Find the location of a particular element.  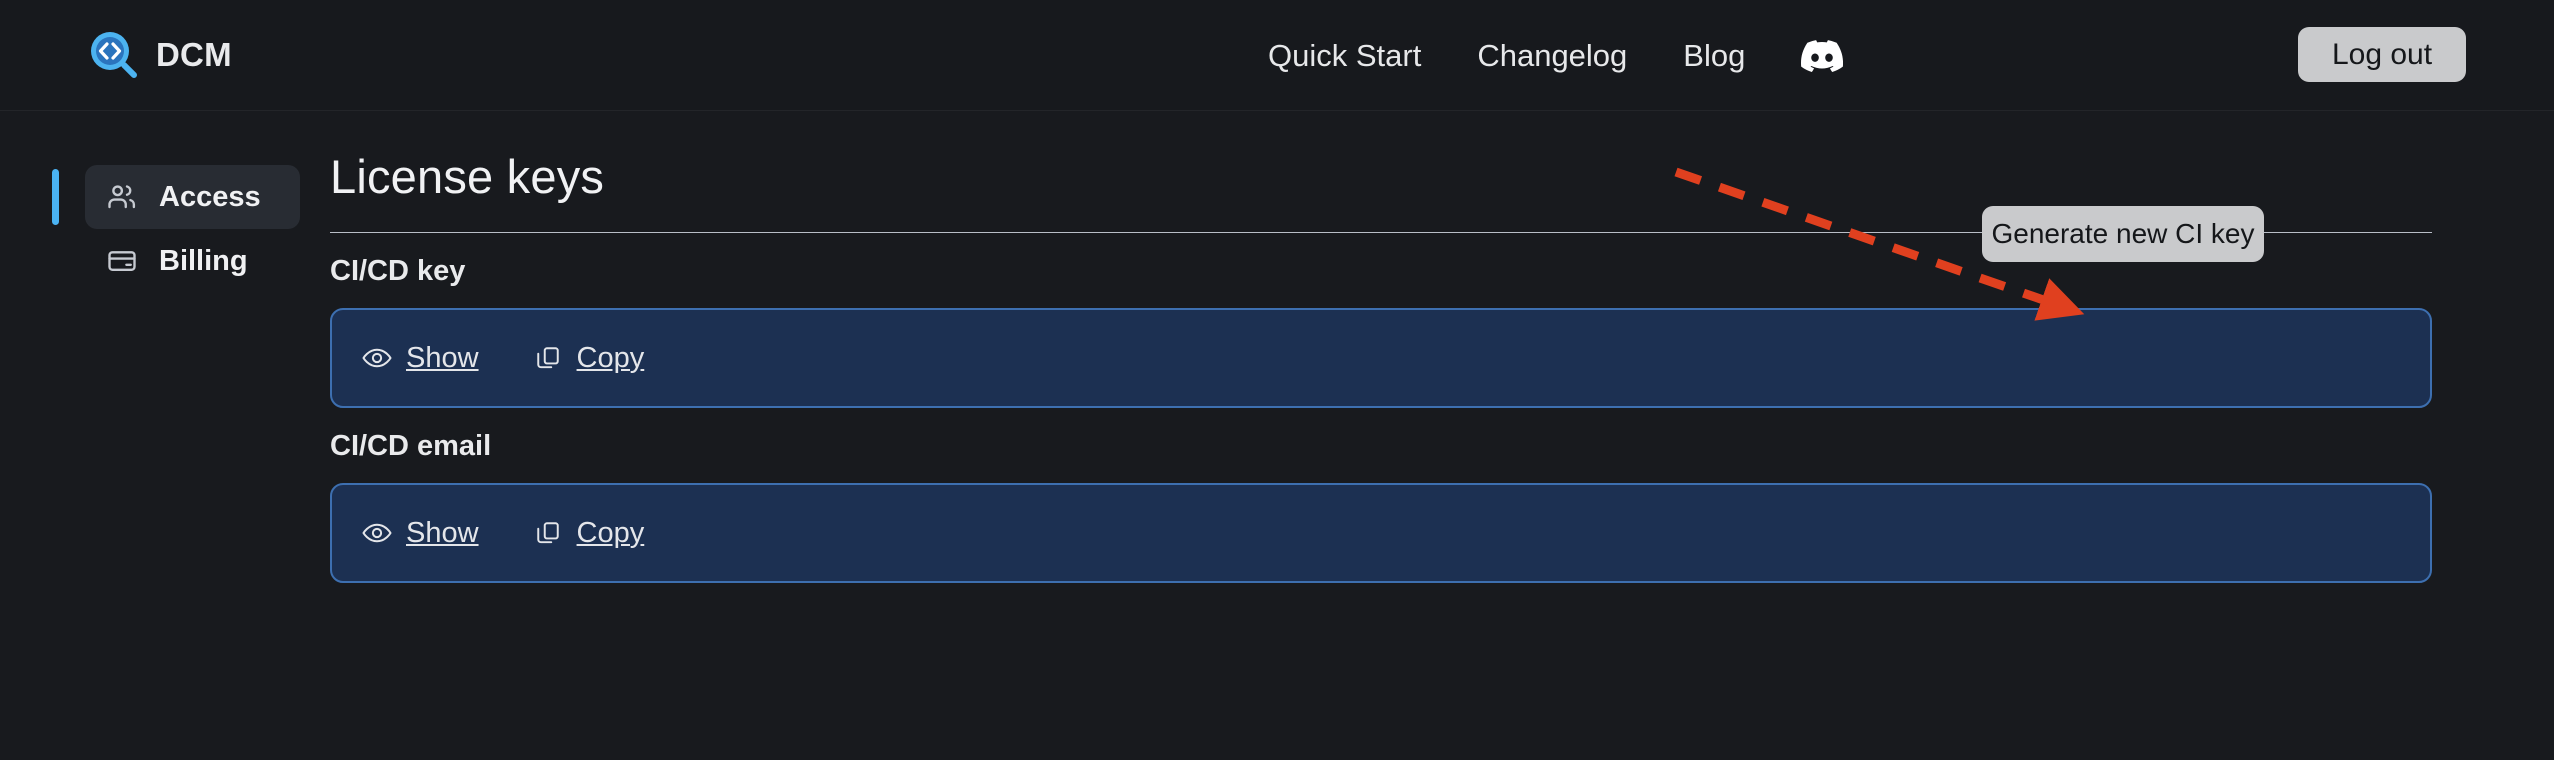

show-cicd-email-button: Show is located at coordinates (420, 533).